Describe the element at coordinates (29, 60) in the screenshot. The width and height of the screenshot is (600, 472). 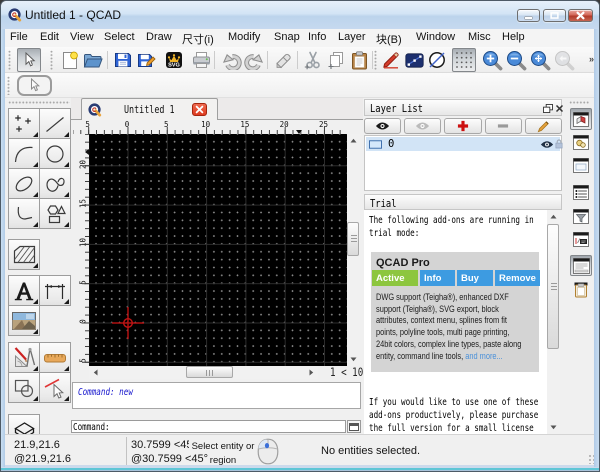
I see `select-tool-button` at that location.